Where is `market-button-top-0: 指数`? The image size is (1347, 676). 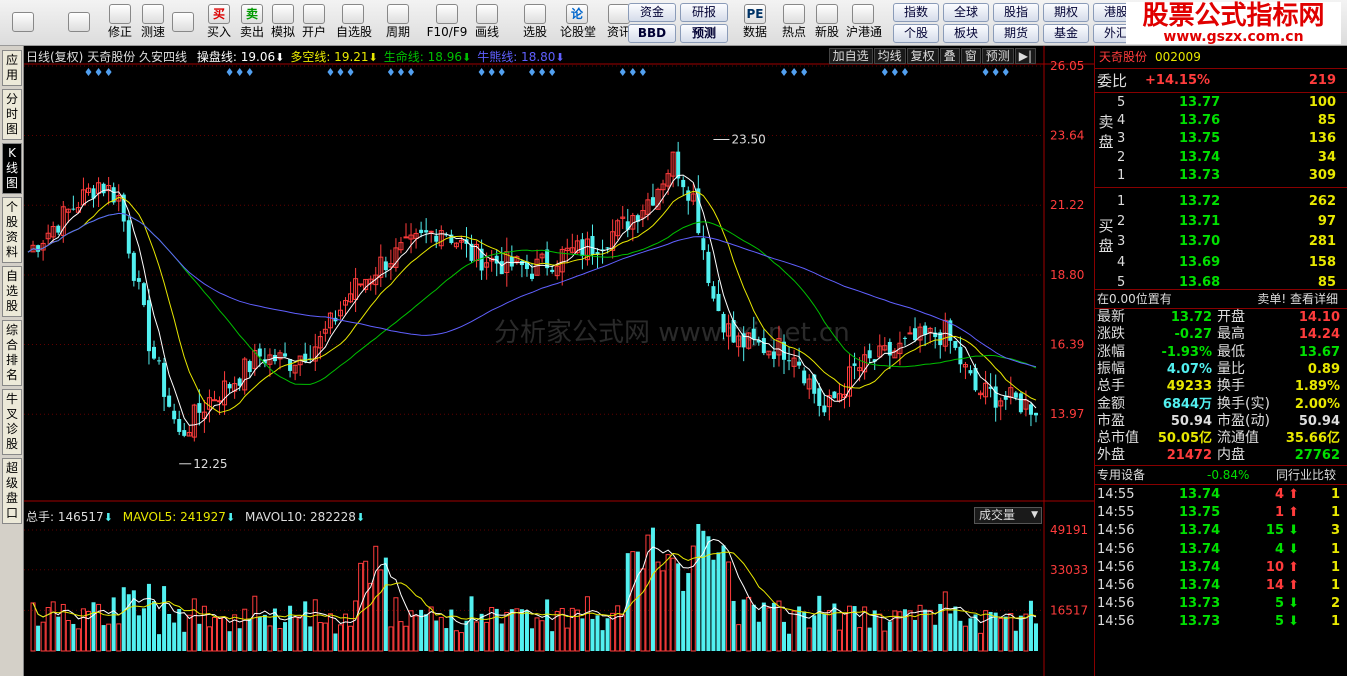
market-button-top-0: 指数 is located at coordinates (916, 12).